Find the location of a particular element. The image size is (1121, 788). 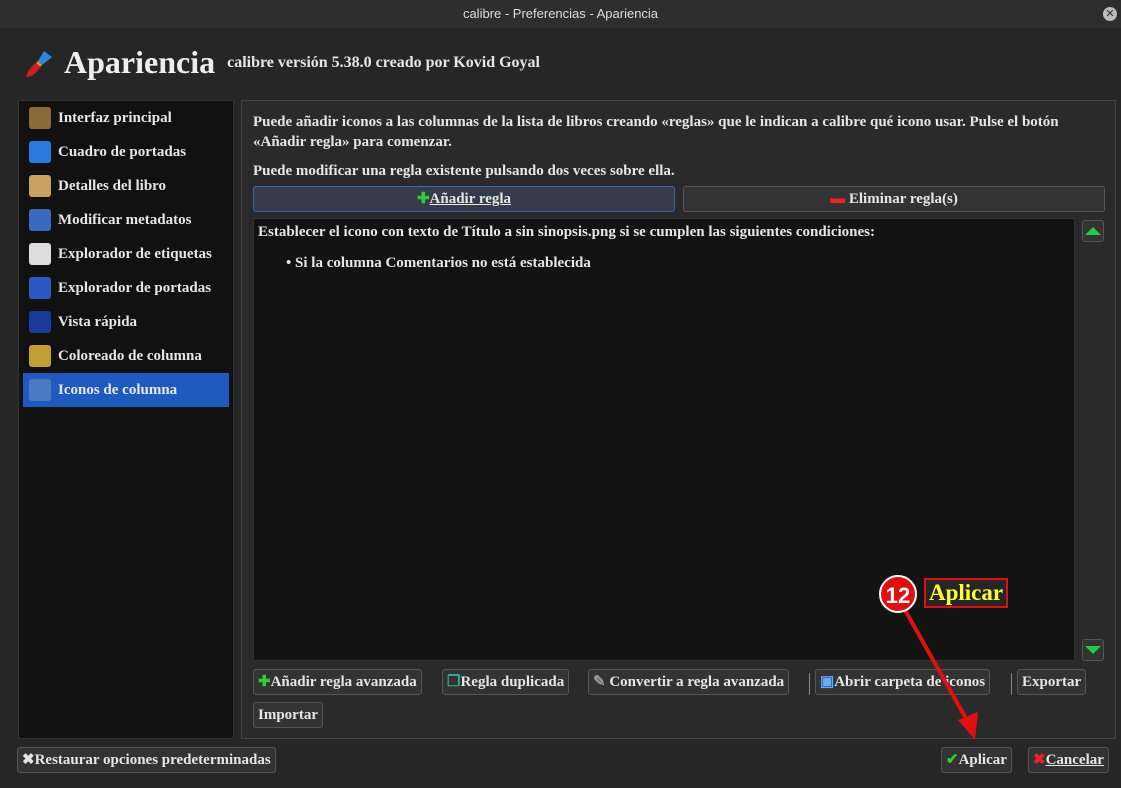

annotation-label: Aplicar is located at coordinates (966, 593).